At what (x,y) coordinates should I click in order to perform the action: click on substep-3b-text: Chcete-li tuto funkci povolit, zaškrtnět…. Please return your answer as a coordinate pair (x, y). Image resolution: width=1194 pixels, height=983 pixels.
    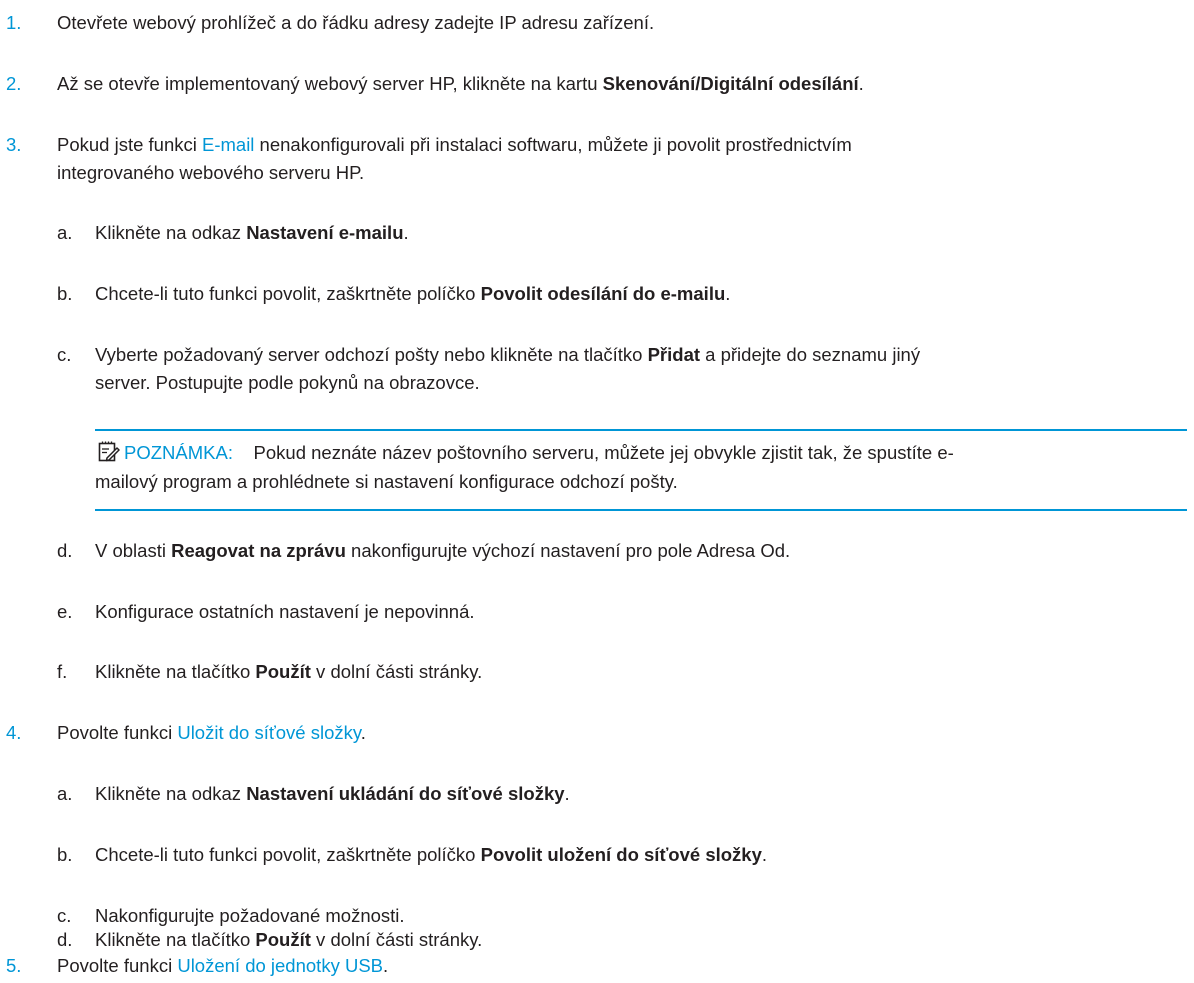
    Looking at the image, I should click on (412, 294).